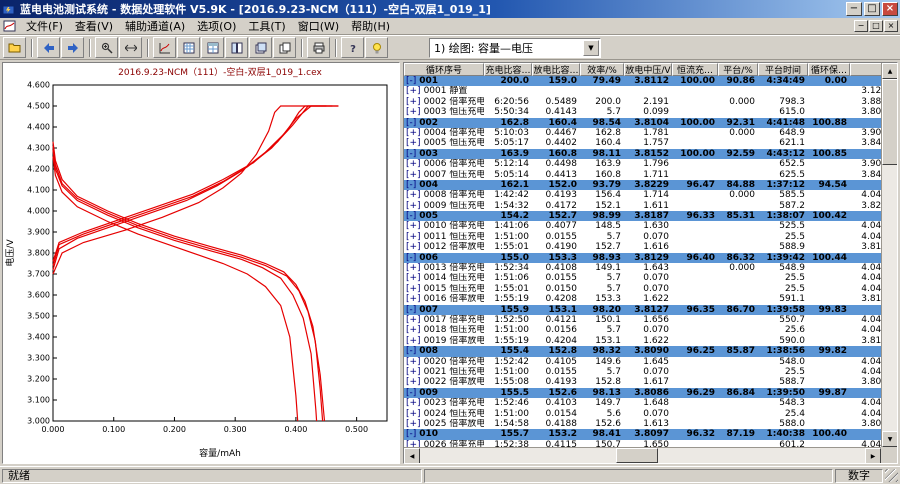 Image resolution: width=900 pixels, height=484 pixels. What do you see at coordinates (738, 69) in the screenshot?
I see `column-header: 平台/%` at bounding box center [738, 69].